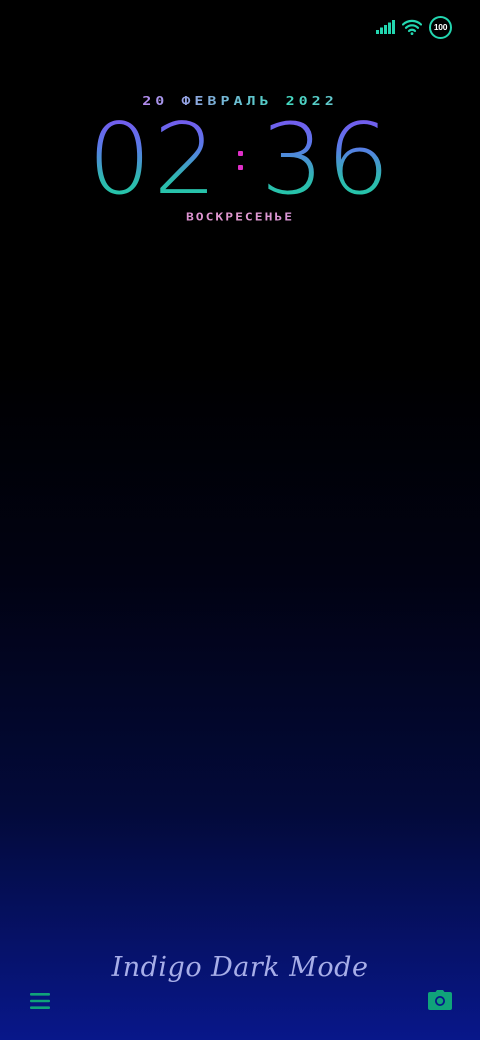 Image resolution: width=480 pixels, height=1040 pixels. What do you see at coordinates (240, 101) in the screenshot?
I see `date-label: 20 ФЕВРАЛЬ 2022` at bounding box center [240, 101].